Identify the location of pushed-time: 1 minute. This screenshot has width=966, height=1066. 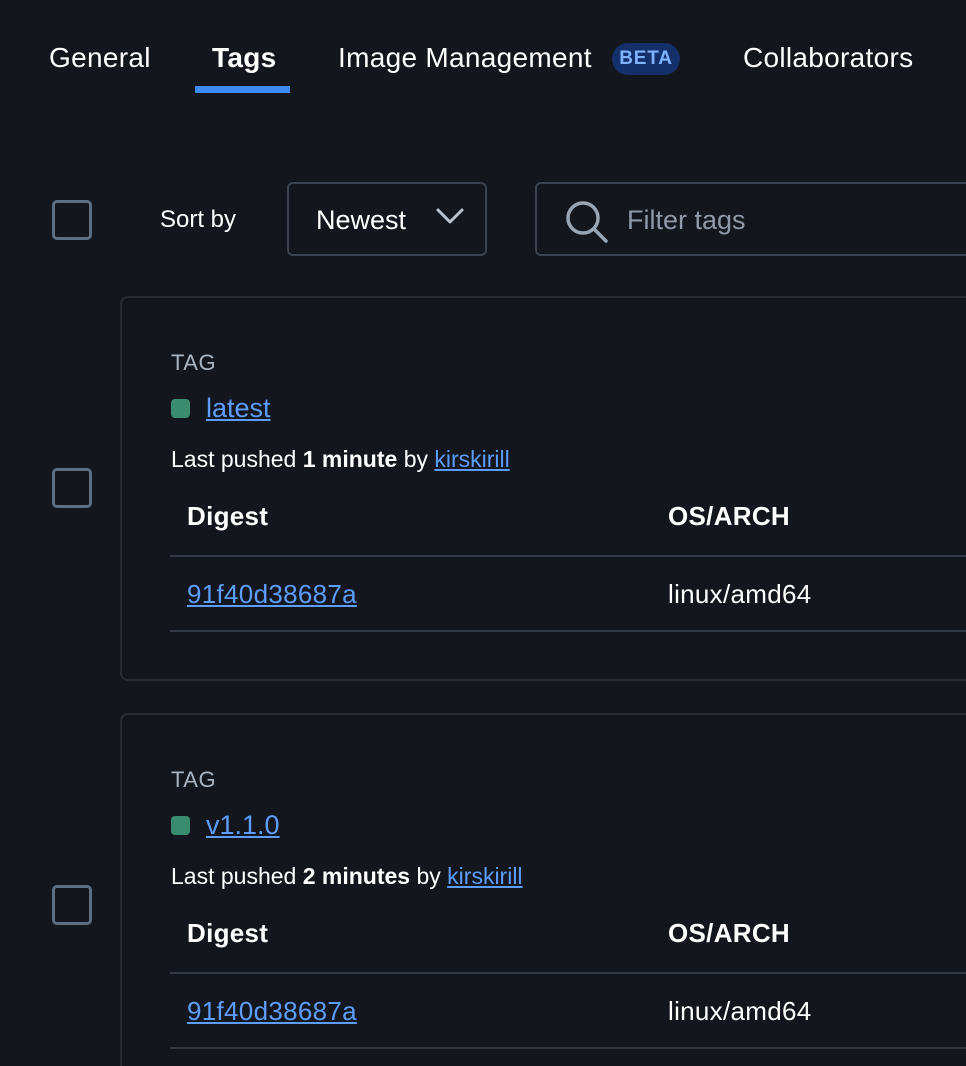
(350, 459).